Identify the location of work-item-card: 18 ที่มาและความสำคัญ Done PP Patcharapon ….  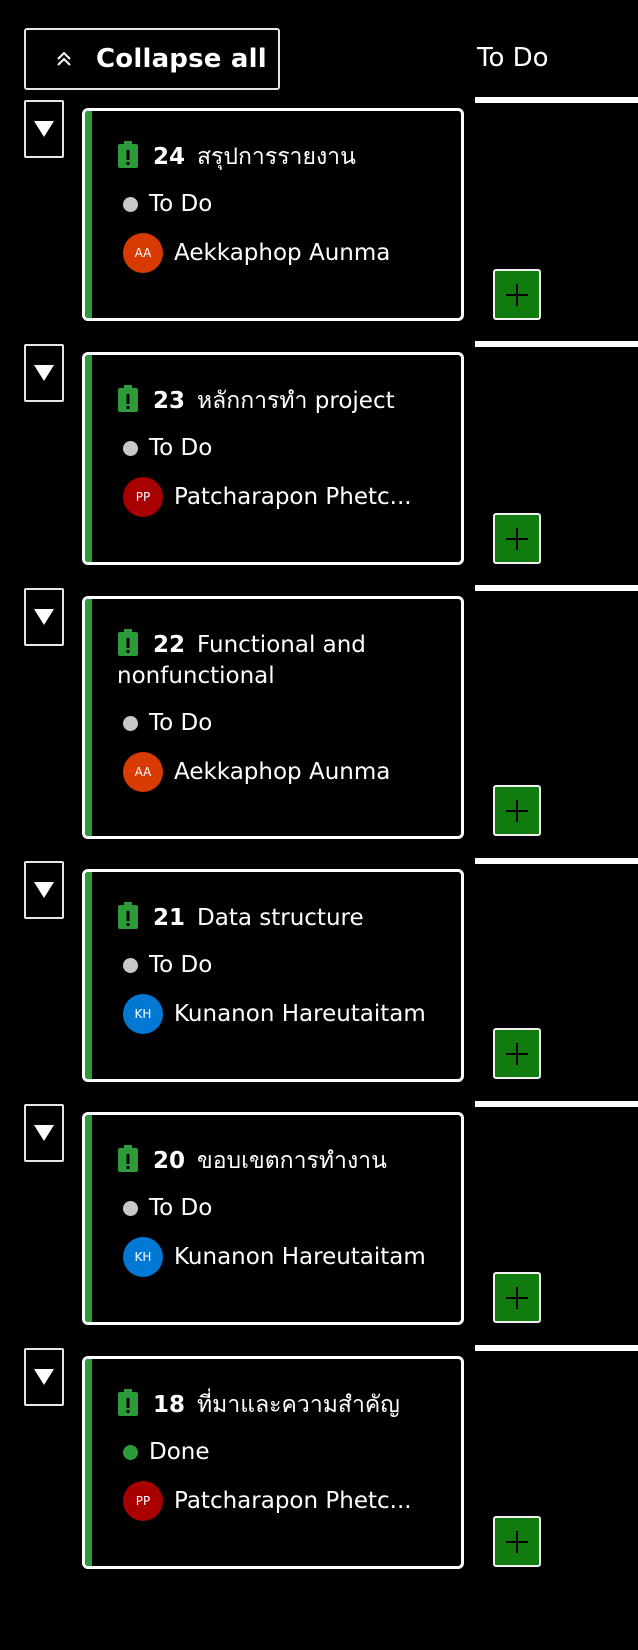
(273, 1462).